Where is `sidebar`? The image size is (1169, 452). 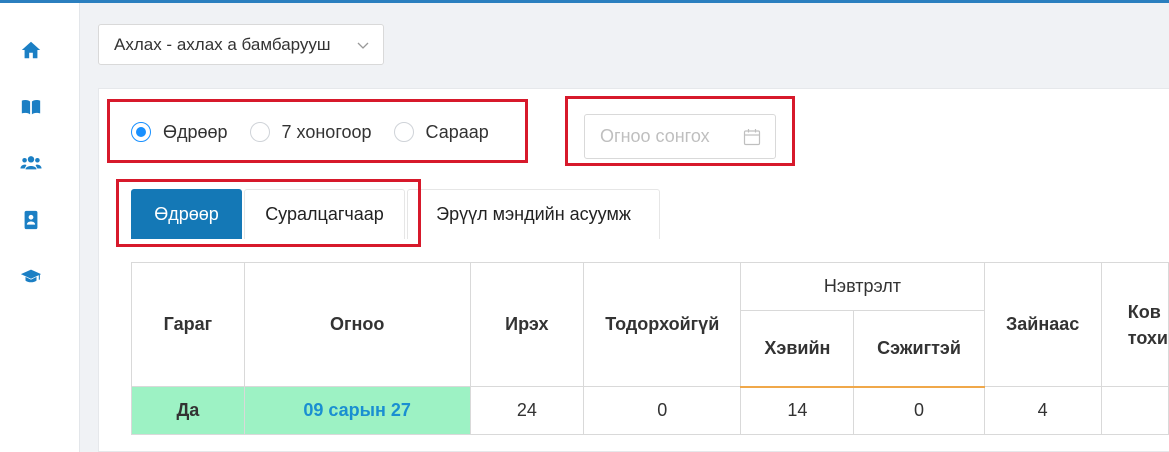
sidebar is located at coordinates (40, 227).